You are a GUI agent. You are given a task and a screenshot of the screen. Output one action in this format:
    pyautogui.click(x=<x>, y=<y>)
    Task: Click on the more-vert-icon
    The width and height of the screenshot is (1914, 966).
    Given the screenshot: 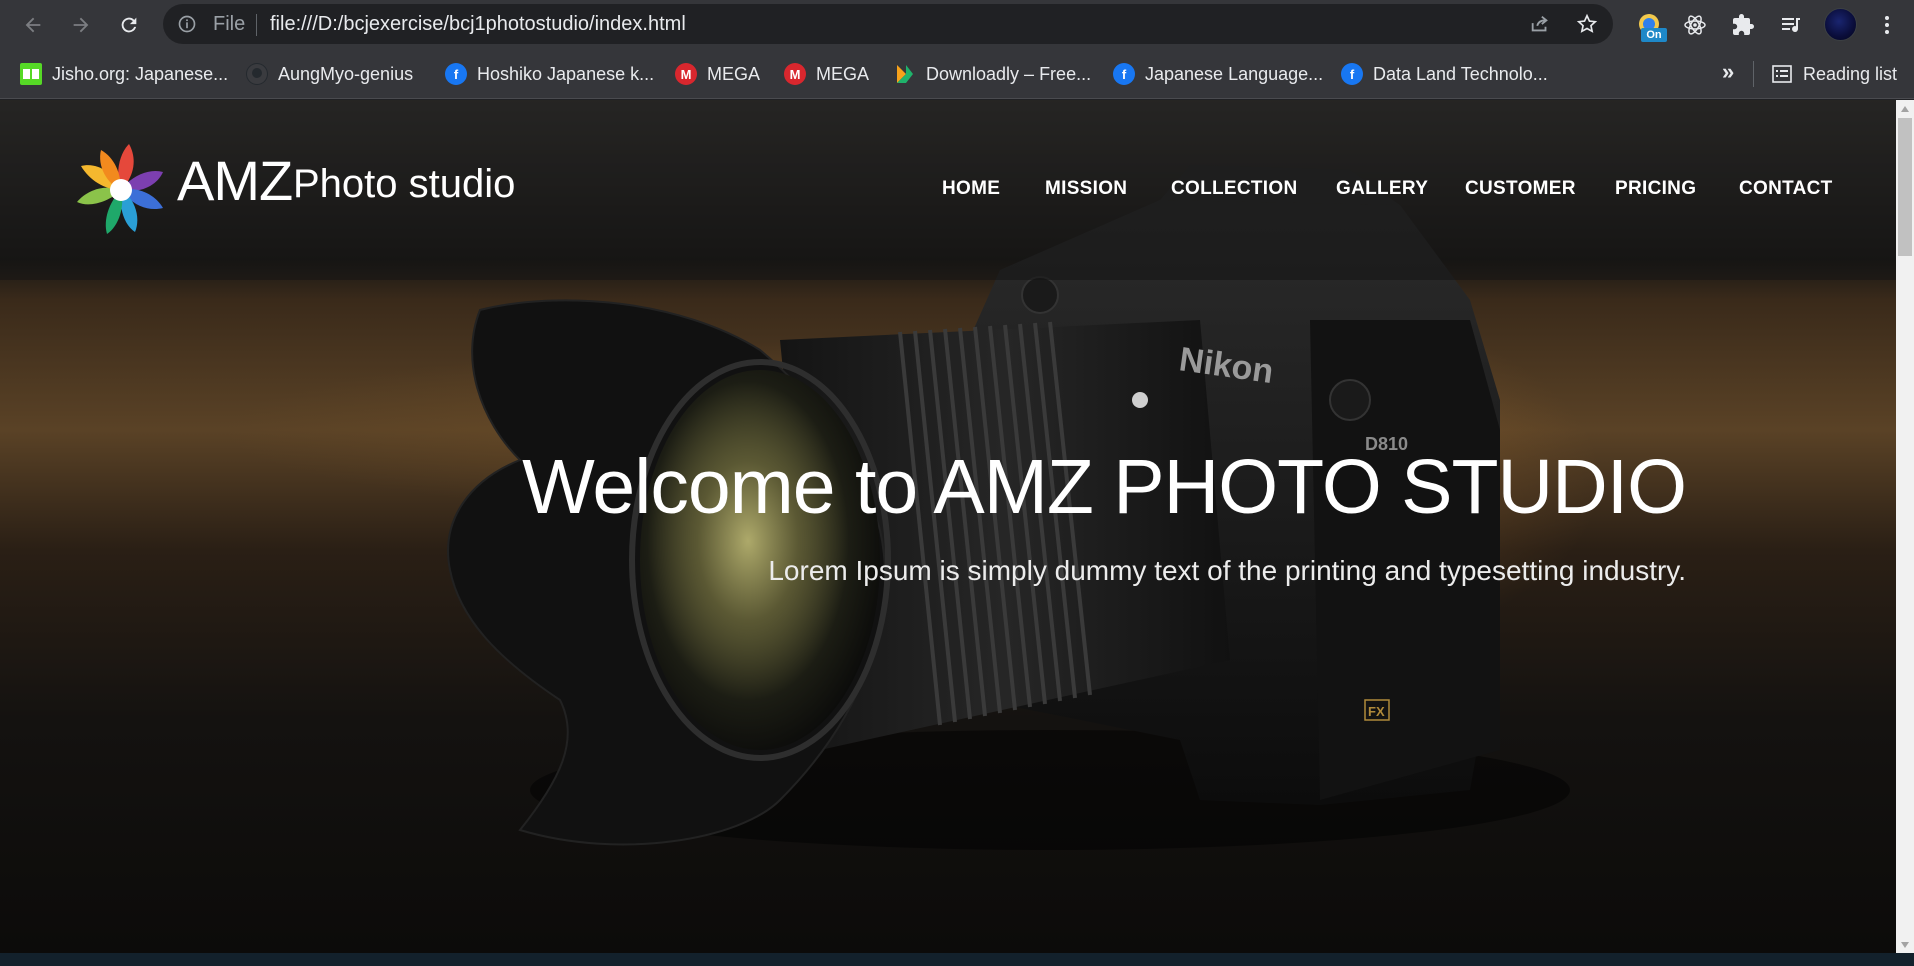 What is the action you would take?
    pyautogui.click(x=1887, y=25)
    